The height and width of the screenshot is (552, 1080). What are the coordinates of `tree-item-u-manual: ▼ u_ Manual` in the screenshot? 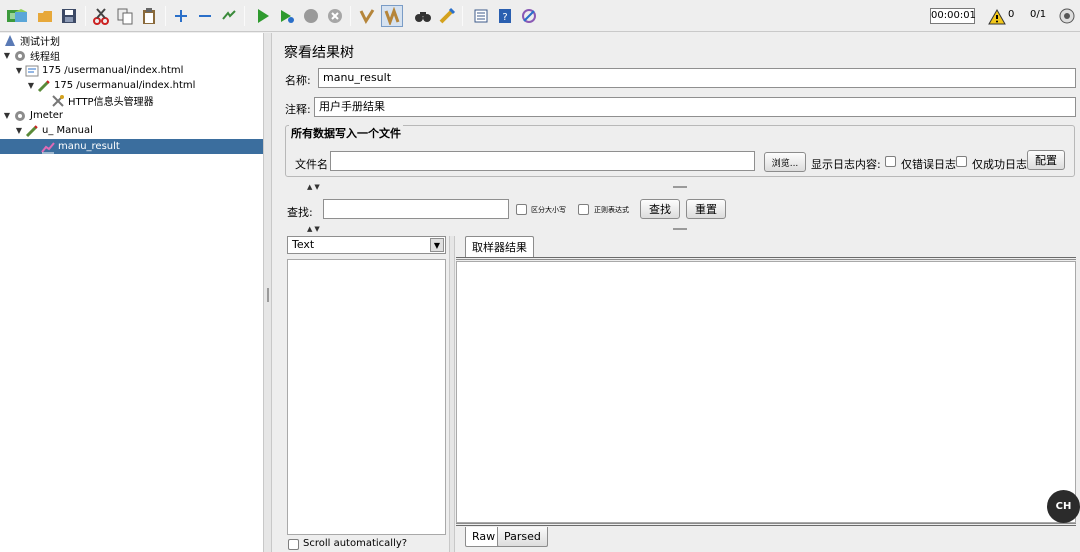 It's located at (131, 130).